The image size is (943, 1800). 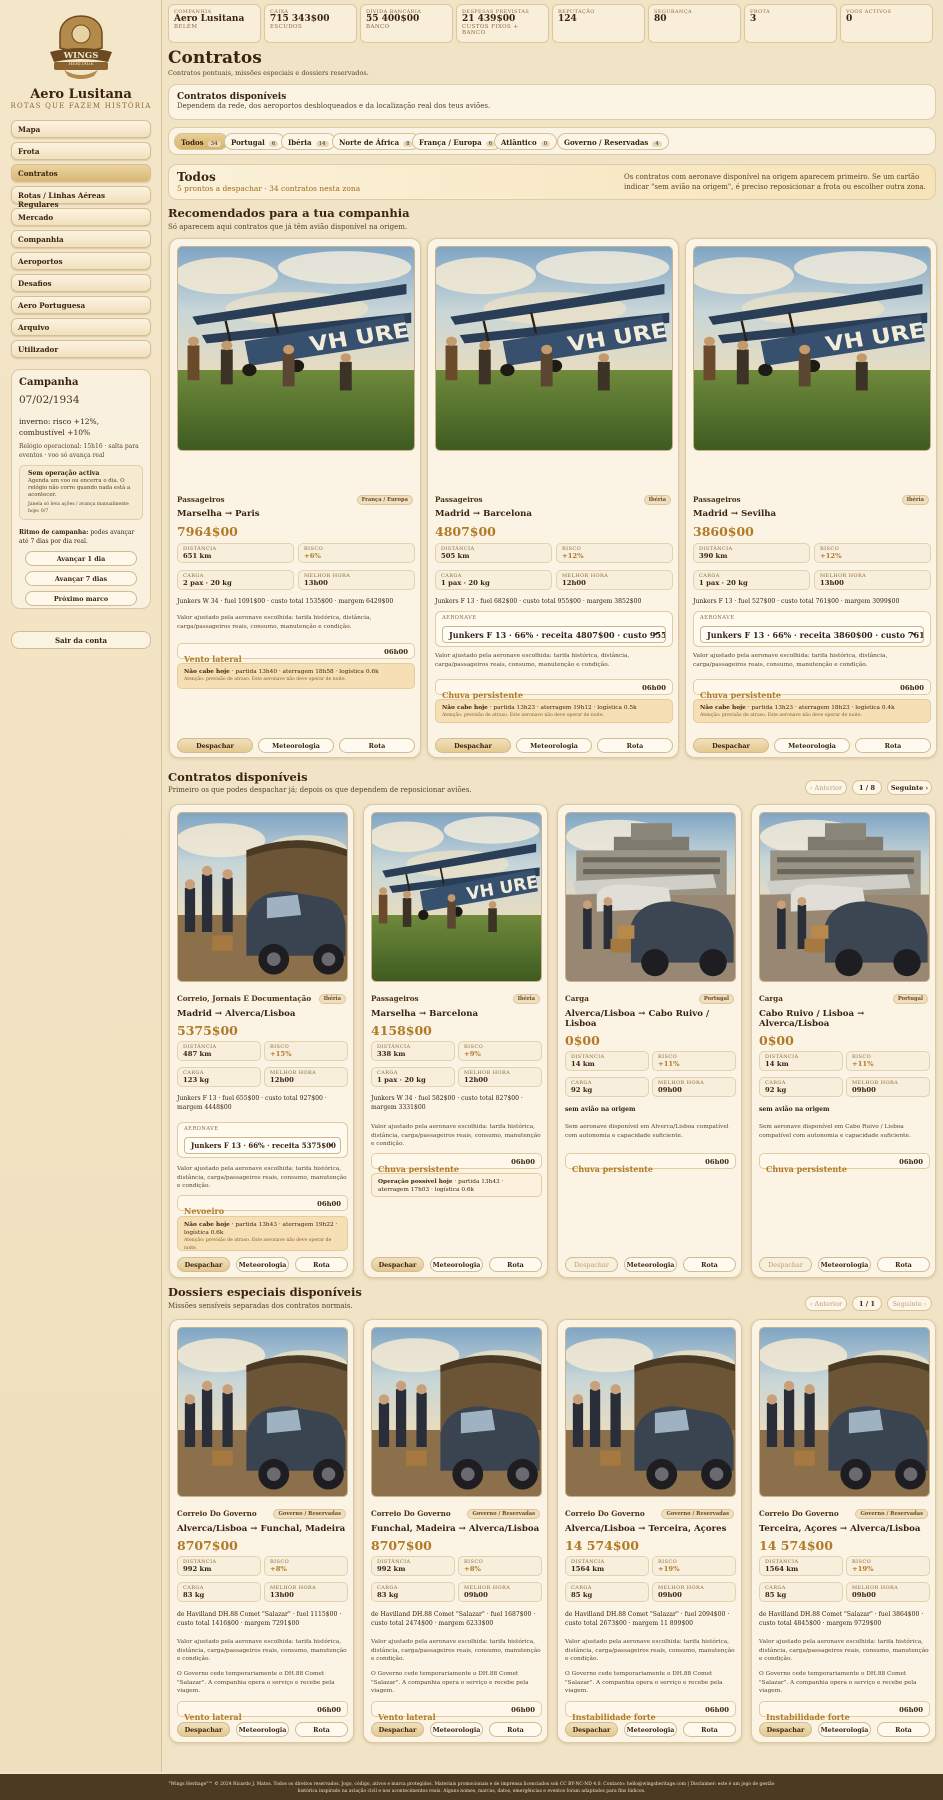 What do you see at coordinates (81, 261) in the screenshot?
I see `sidebar-item-aeroportos: Aeroportos` at bounding box center [81, 261].